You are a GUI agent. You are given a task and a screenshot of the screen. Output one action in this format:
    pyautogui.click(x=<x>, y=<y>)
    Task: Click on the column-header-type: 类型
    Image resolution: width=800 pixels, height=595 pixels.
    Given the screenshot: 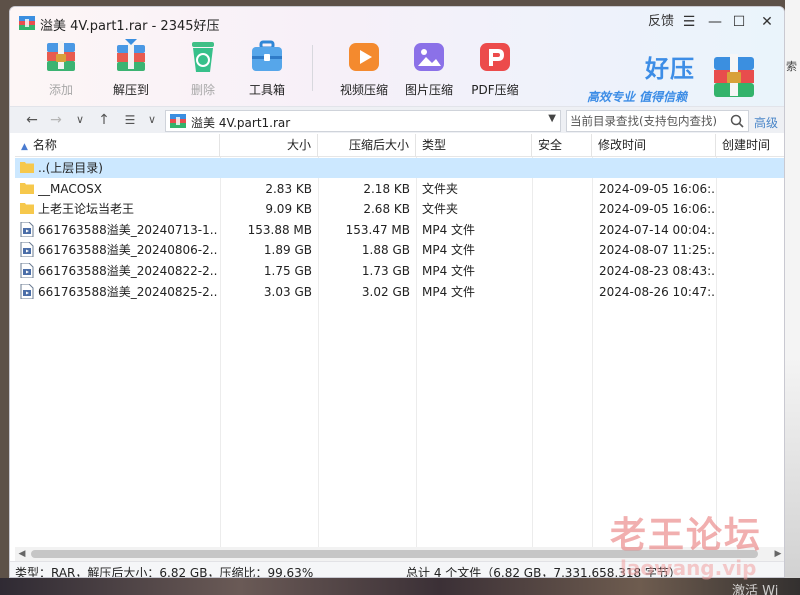 What is the action you would take?
    pyautogui.click(x=474, y=145)
    